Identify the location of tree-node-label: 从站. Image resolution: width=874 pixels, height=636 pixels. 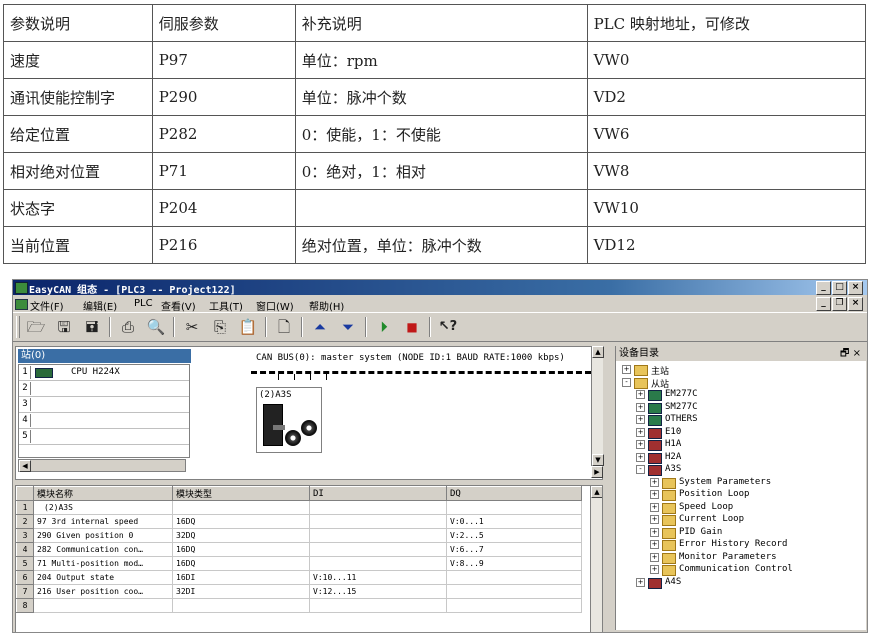
(660, 383).